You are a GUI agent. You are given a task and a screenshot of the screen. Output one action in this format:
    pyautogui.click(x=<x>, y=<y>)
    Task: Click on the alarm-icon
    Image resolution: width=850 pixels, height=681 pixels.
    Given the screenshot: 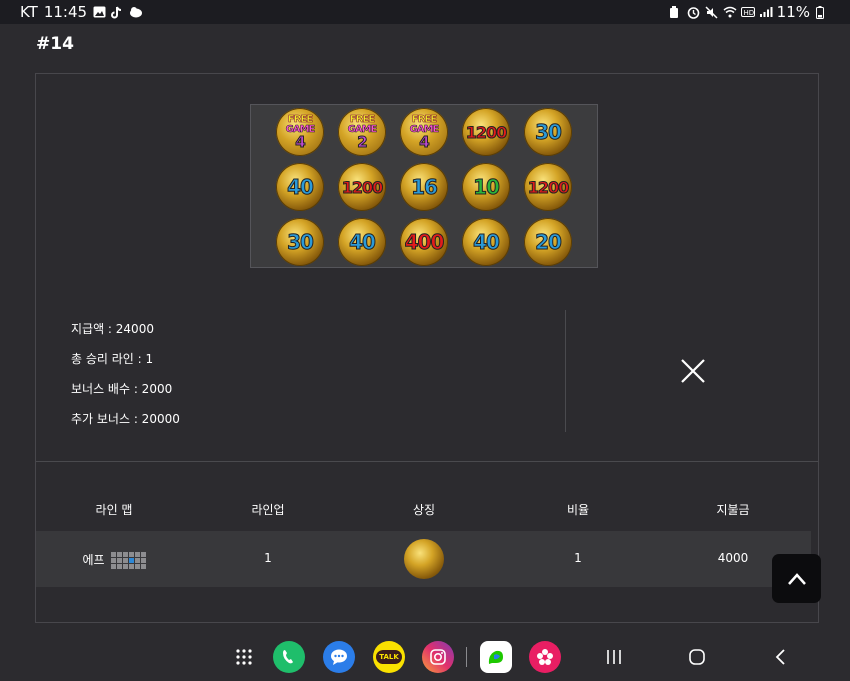 What is the action you would take?
    pyautogui.click(x=693, y=12)
    